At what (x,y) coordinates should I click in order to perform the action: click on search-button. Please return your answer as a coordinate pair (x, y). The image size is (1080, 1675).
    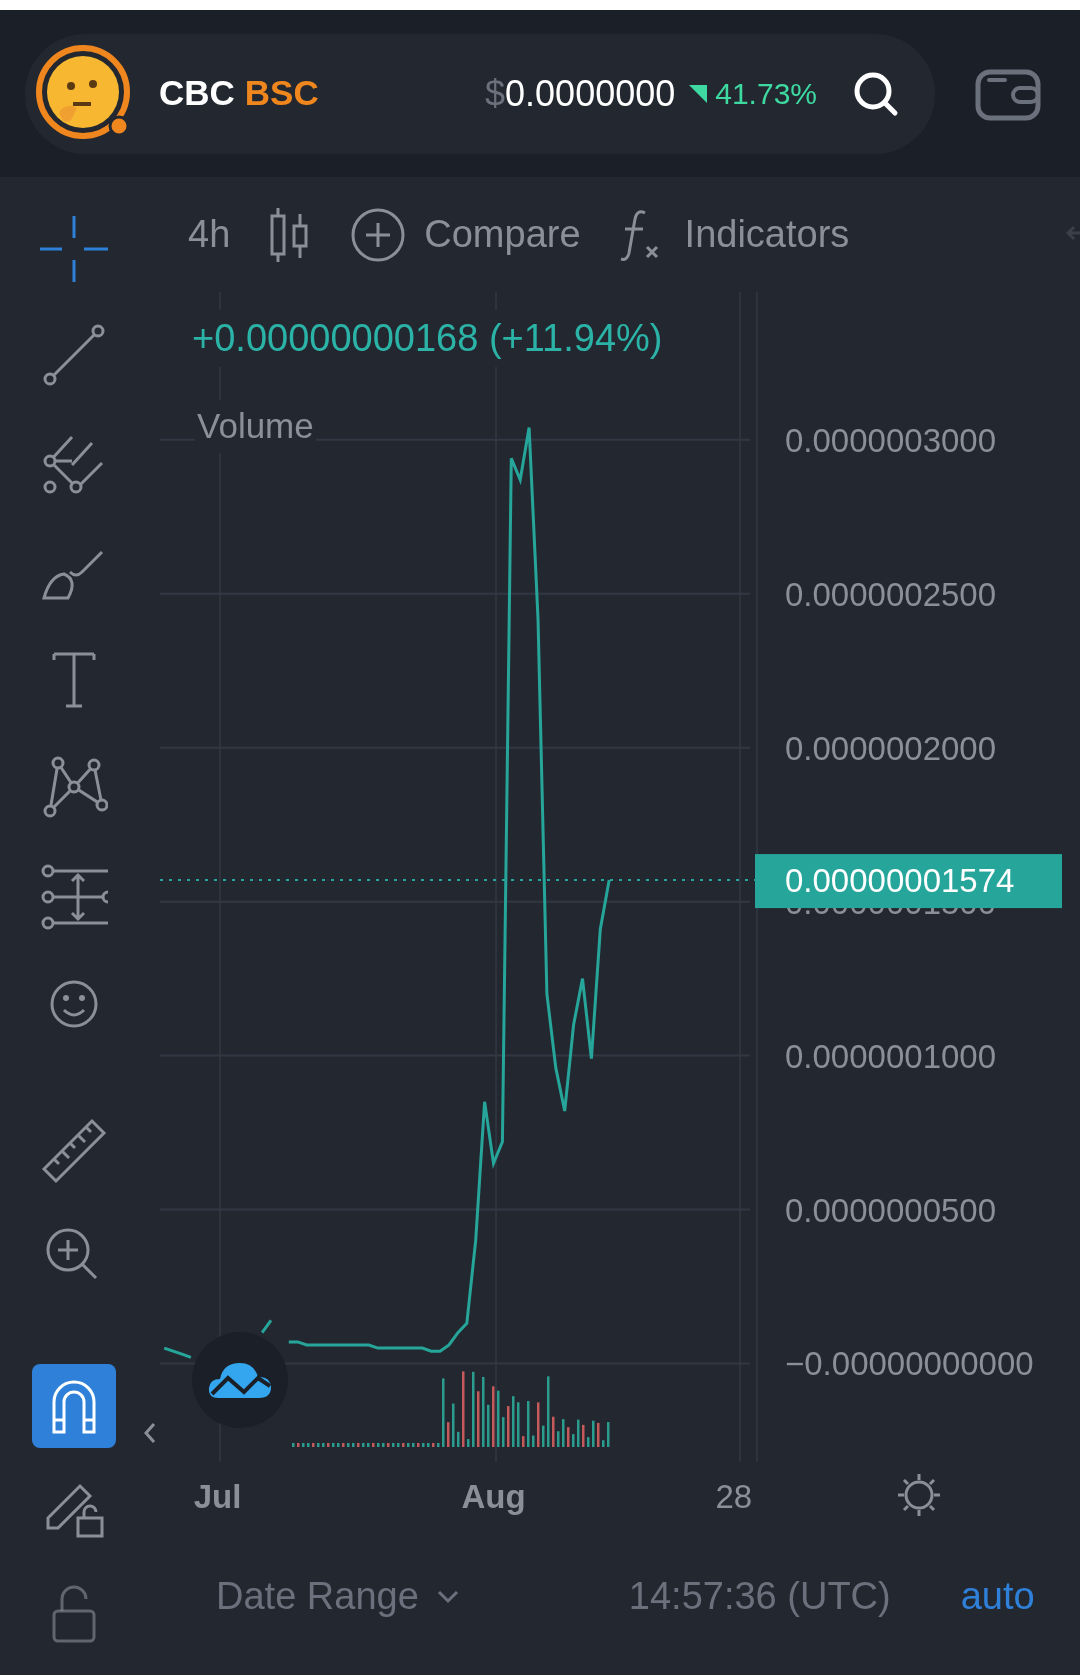
    Looking at the image, I should click on (876, 93).